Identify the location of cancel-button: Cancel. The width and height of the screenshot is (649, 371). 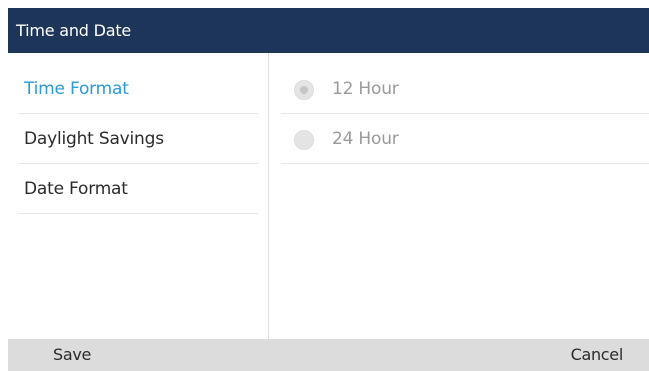
(597, 355).